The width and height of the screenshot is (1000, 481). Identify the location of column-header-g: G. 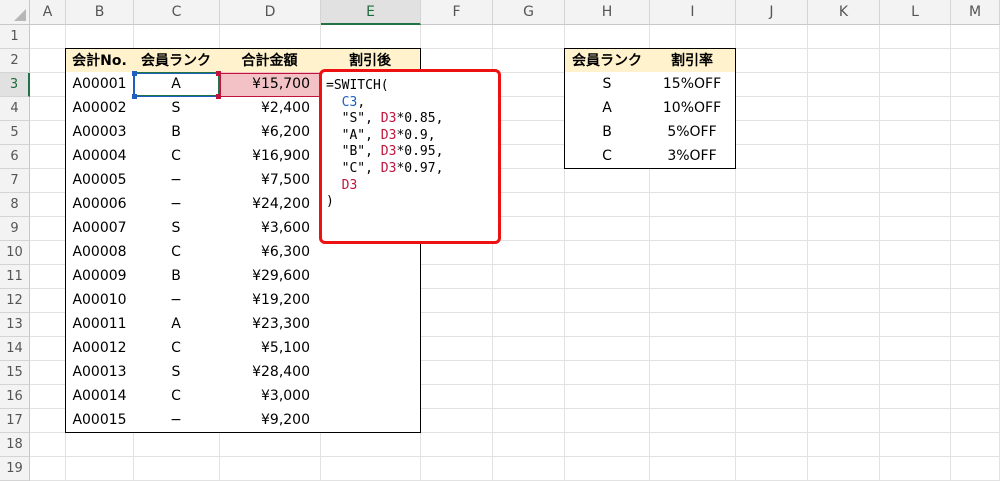
(529, 12).